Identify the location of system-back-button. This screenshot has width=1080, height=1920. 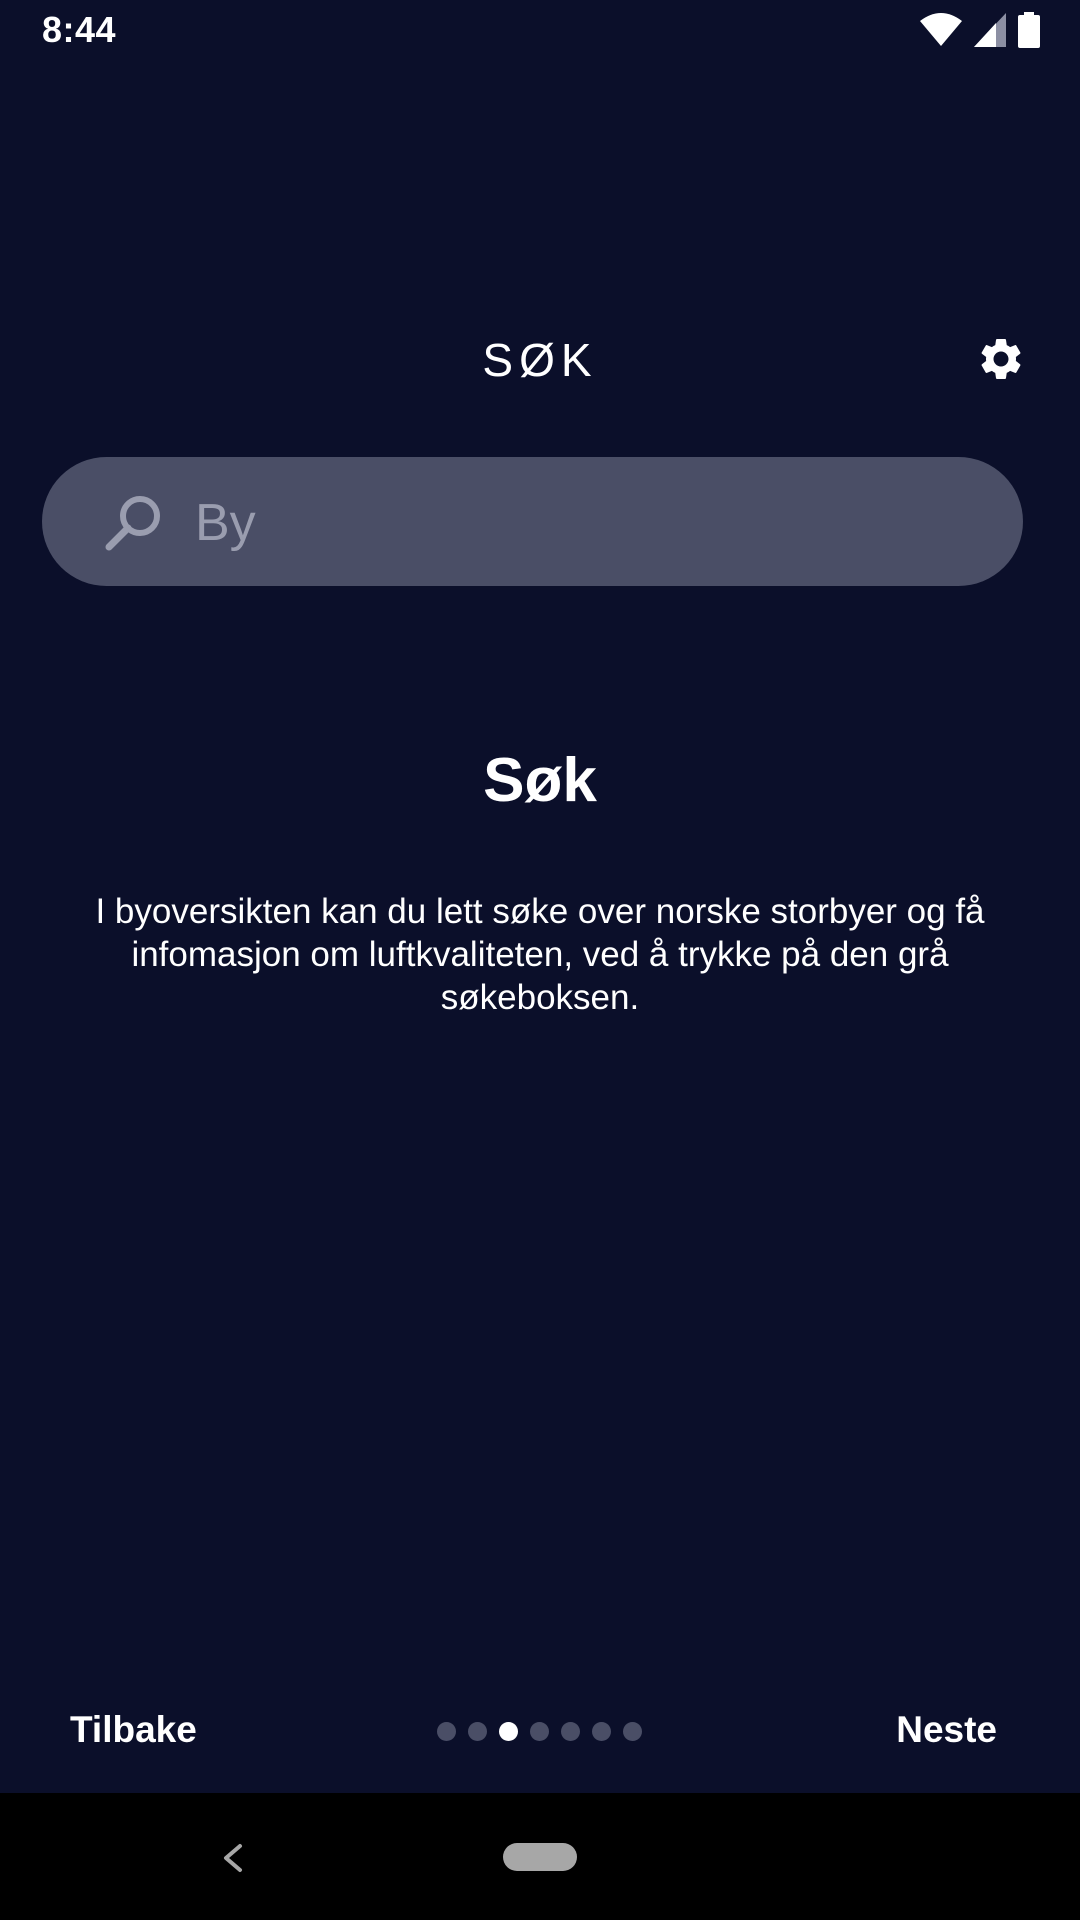
(233, 1858).